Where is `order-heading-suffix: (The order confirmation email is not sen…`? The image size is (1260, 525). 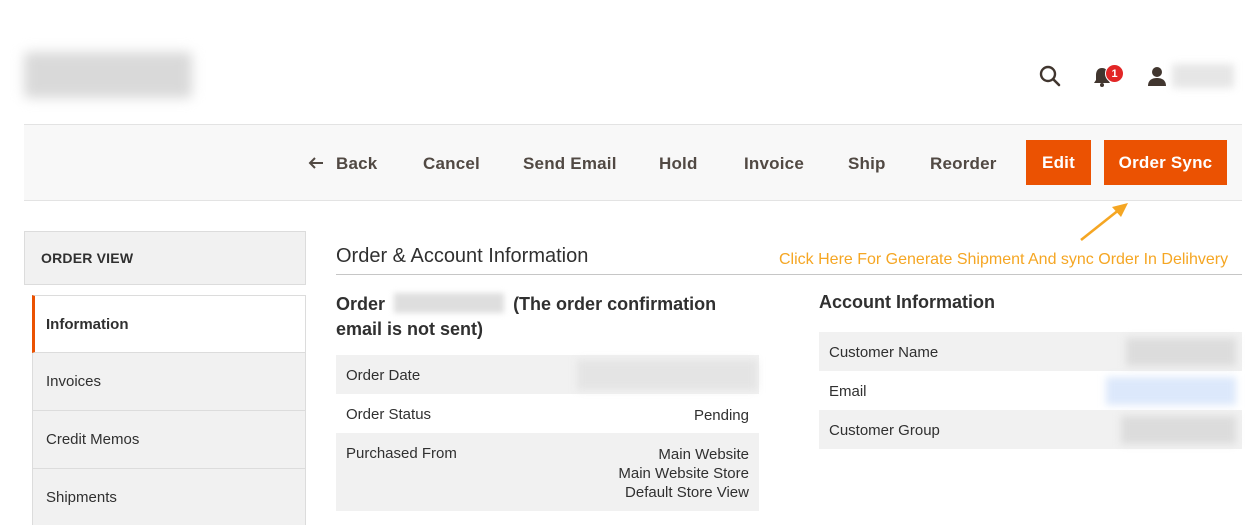 order-heading-suffix: (The order confirmation email is not sen… is located at coordinates (526, 316).